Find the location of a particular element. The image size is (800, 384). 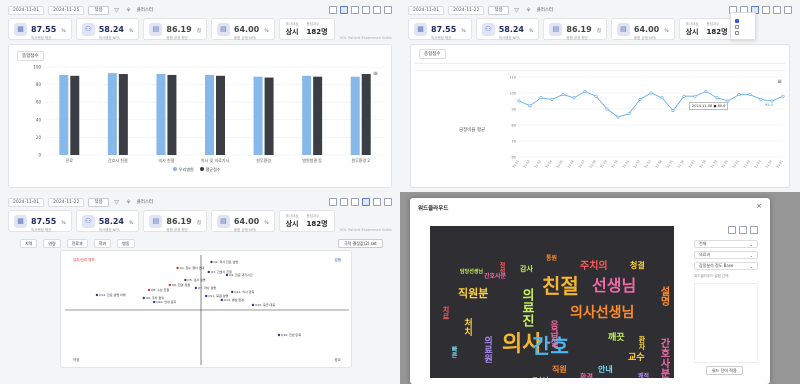

filter-0: 지역 is located at coordinates (29, 243).